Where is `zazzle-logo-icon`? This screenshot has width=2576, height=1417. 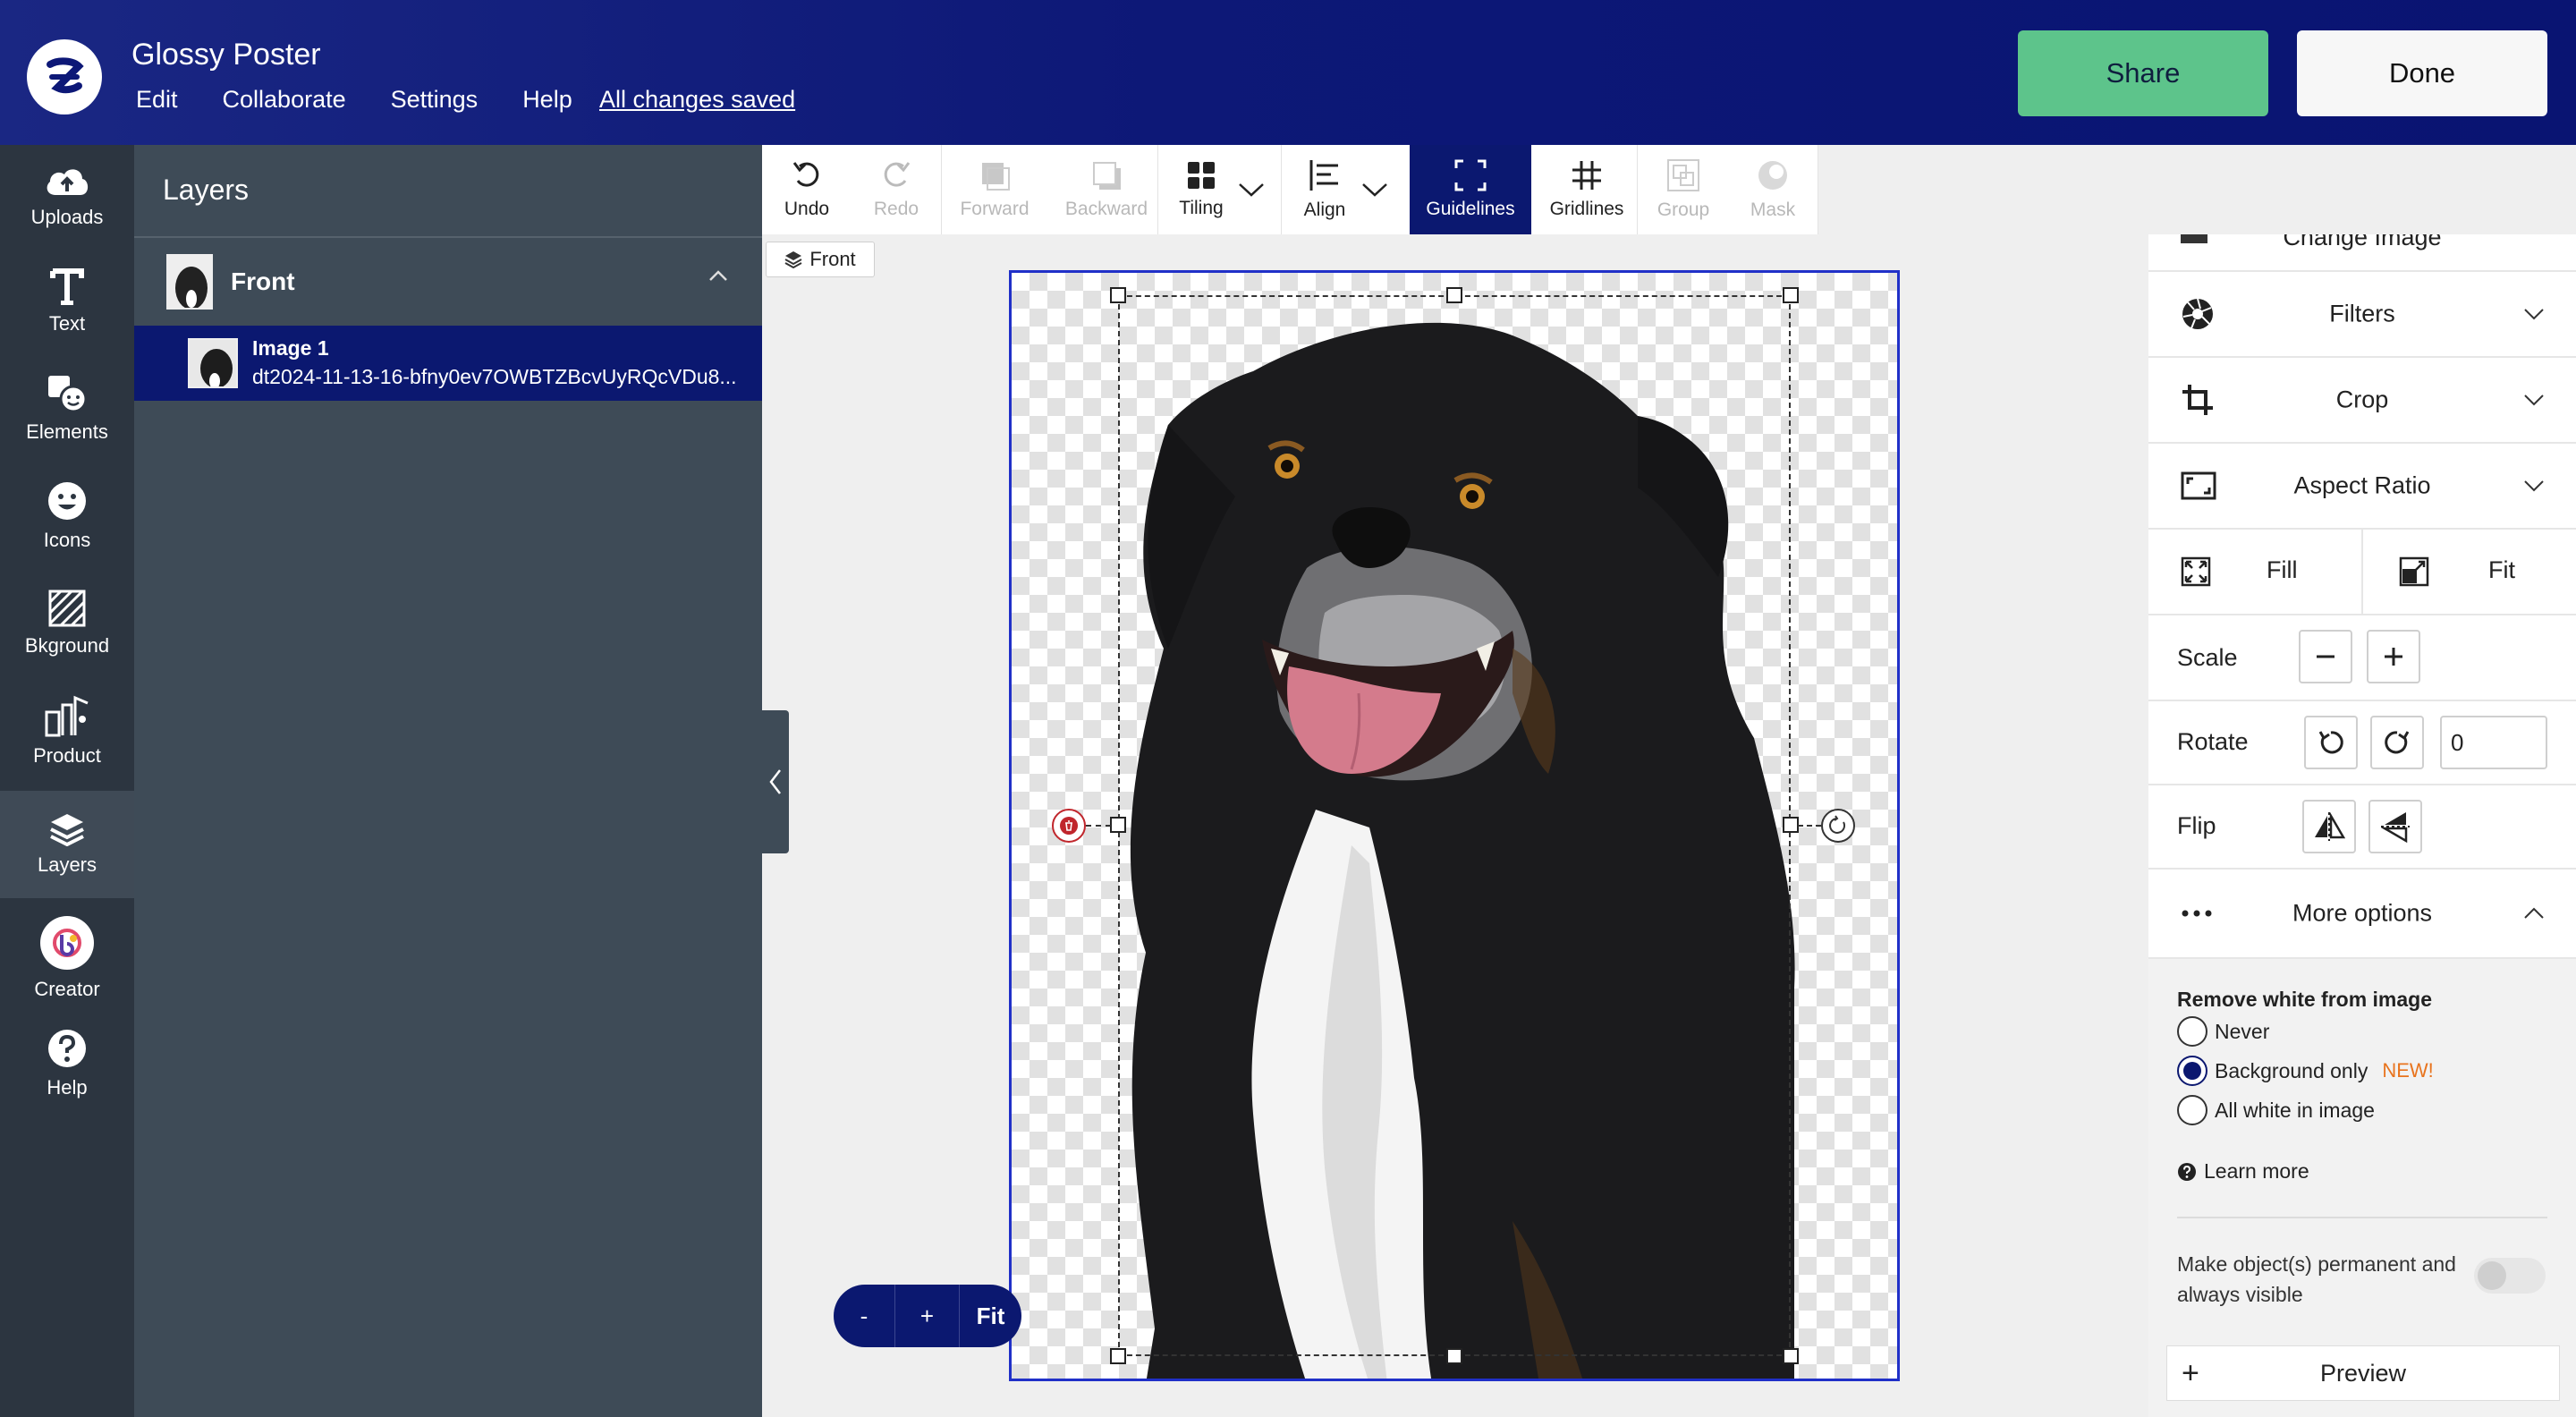 zazzle-logo-icon is located at coordinates (64, 77).